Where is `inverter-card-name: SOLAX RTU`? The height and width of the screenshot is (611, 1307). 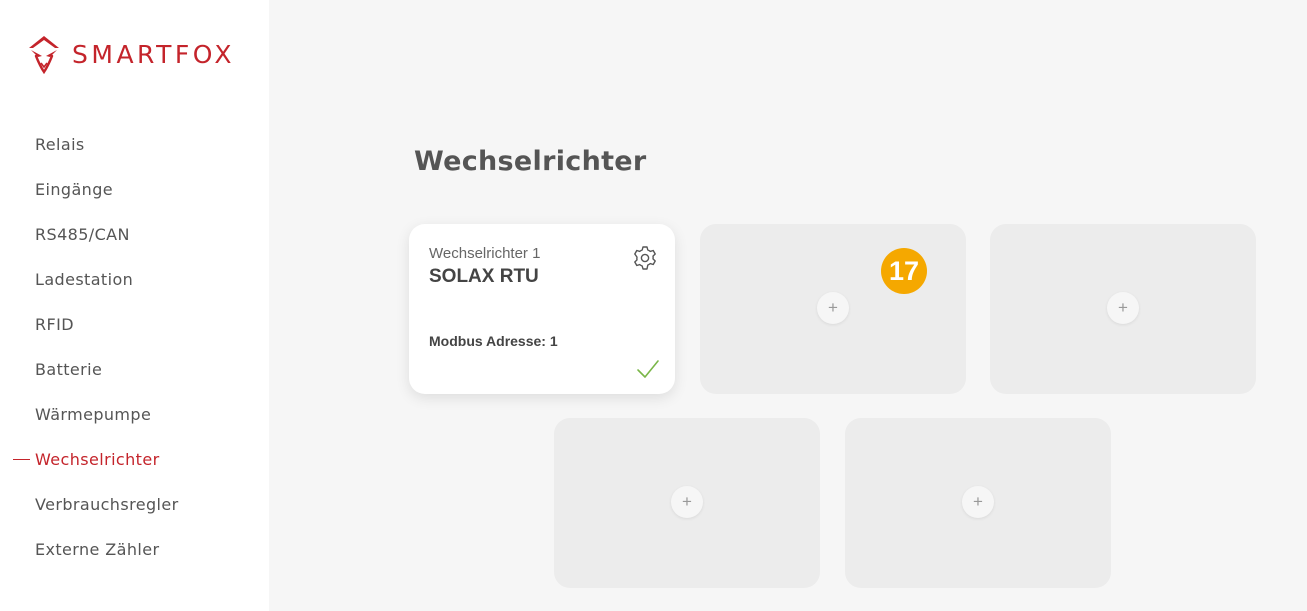 inverter-card-name: SOLAX RTU is located at coordinates (484, 276).